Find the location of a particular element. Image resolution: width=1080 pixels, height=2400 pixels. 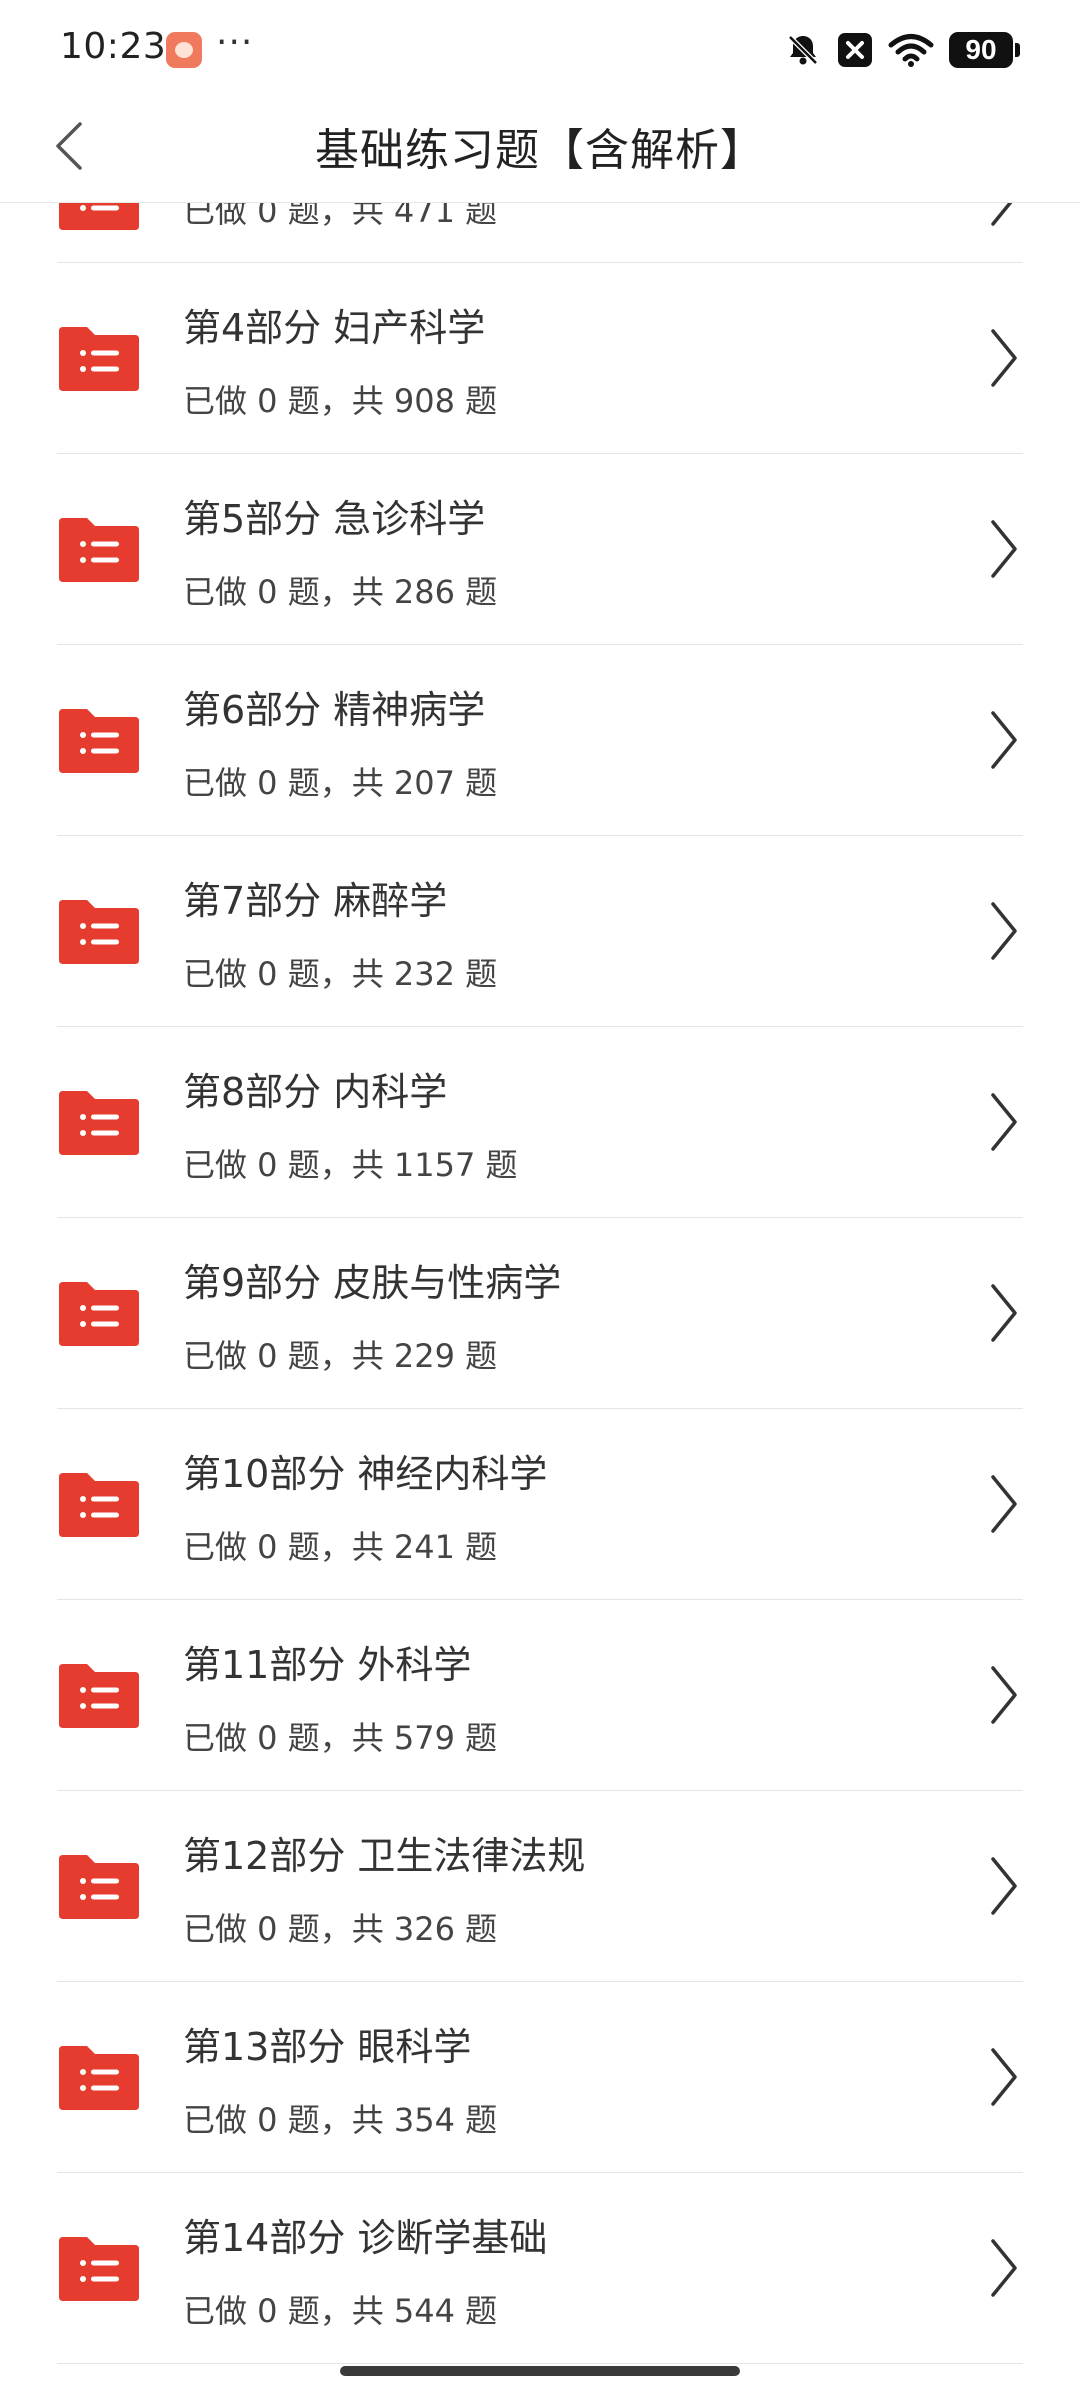

battery-tip is located at coordinates (1017, 50).